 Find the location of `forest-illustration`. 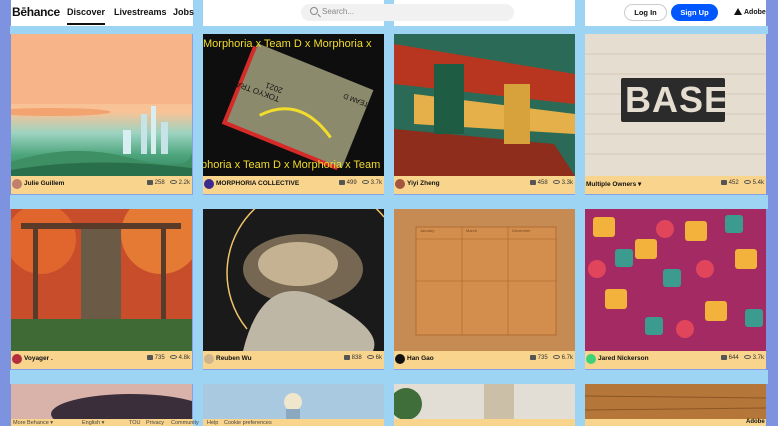

forest-illustration is located at coordinates (101, 280).